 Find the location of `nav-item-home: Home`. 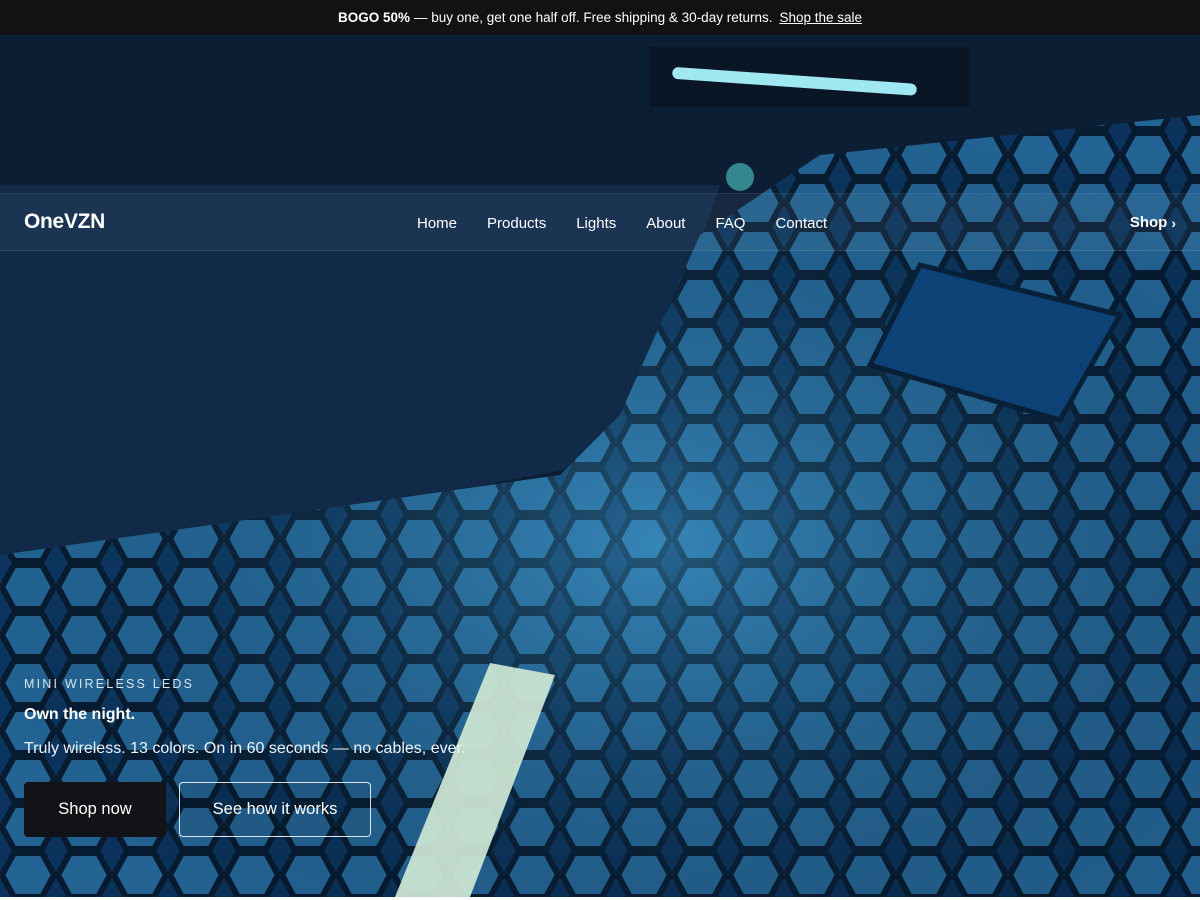

nav-item-home: Home is located at coordinates (437, 223).